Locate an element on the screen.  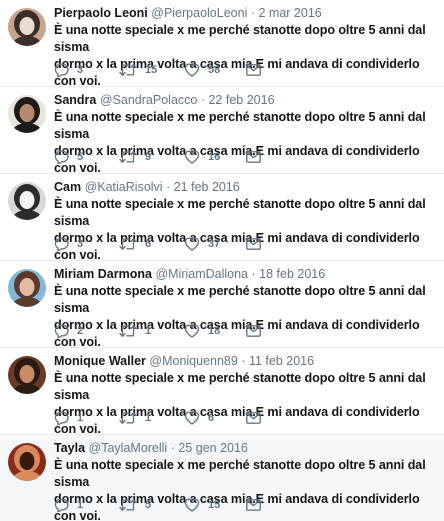
like-button: 15 is located at coordinates (202, 505).